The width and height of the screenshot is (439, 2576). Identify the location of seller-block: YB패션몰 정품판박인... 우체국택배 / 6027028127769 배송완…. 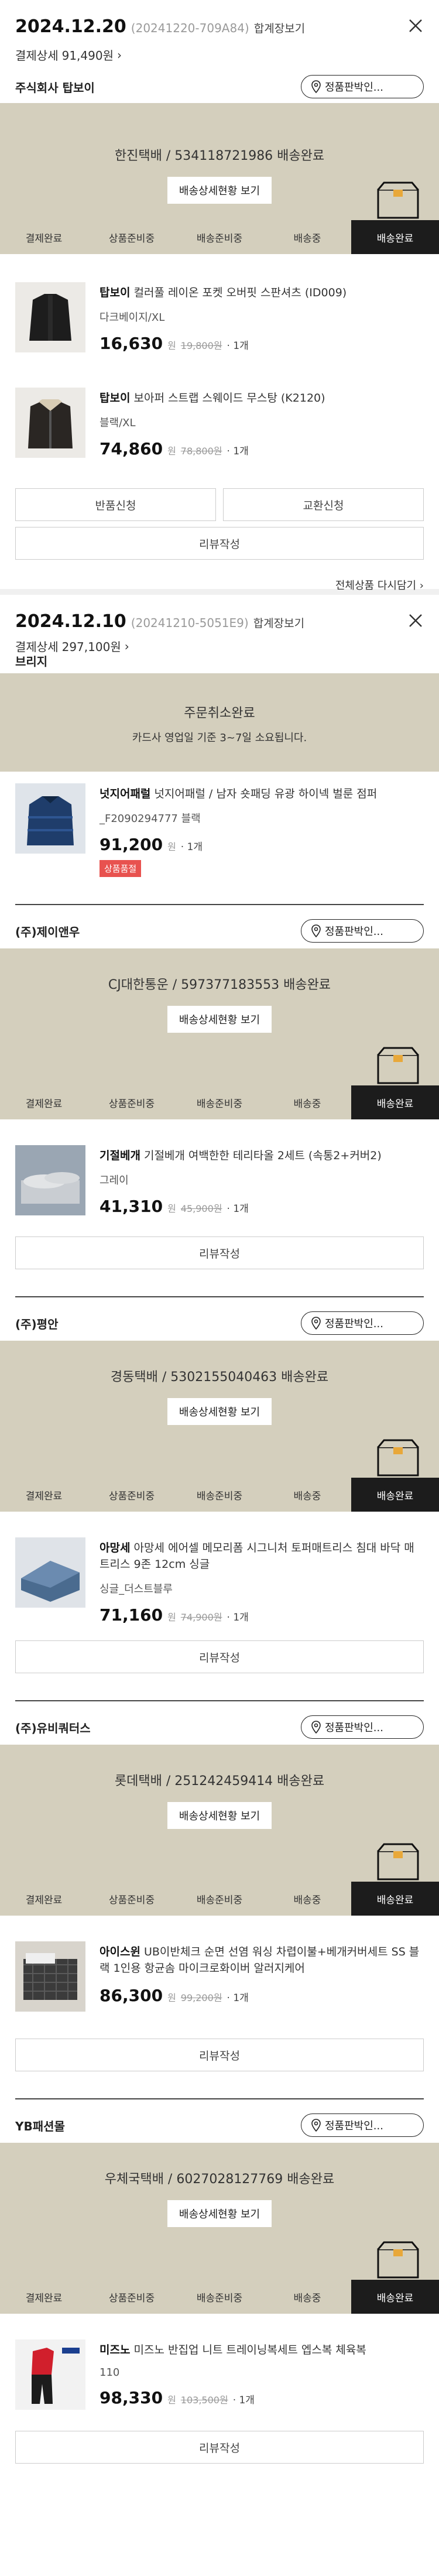
(220, 2281).